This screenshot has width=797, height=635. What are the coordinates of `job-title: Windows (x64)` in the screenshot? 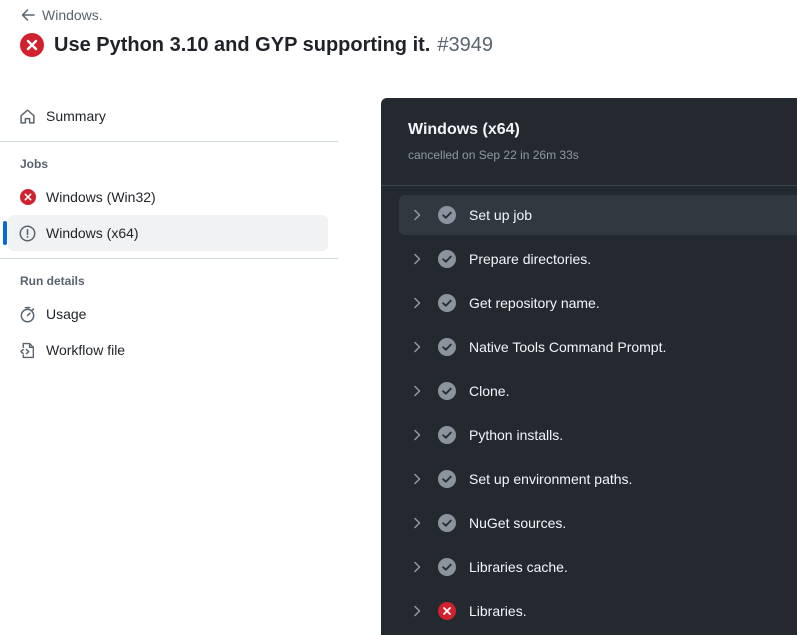 It's located at (464, 129).